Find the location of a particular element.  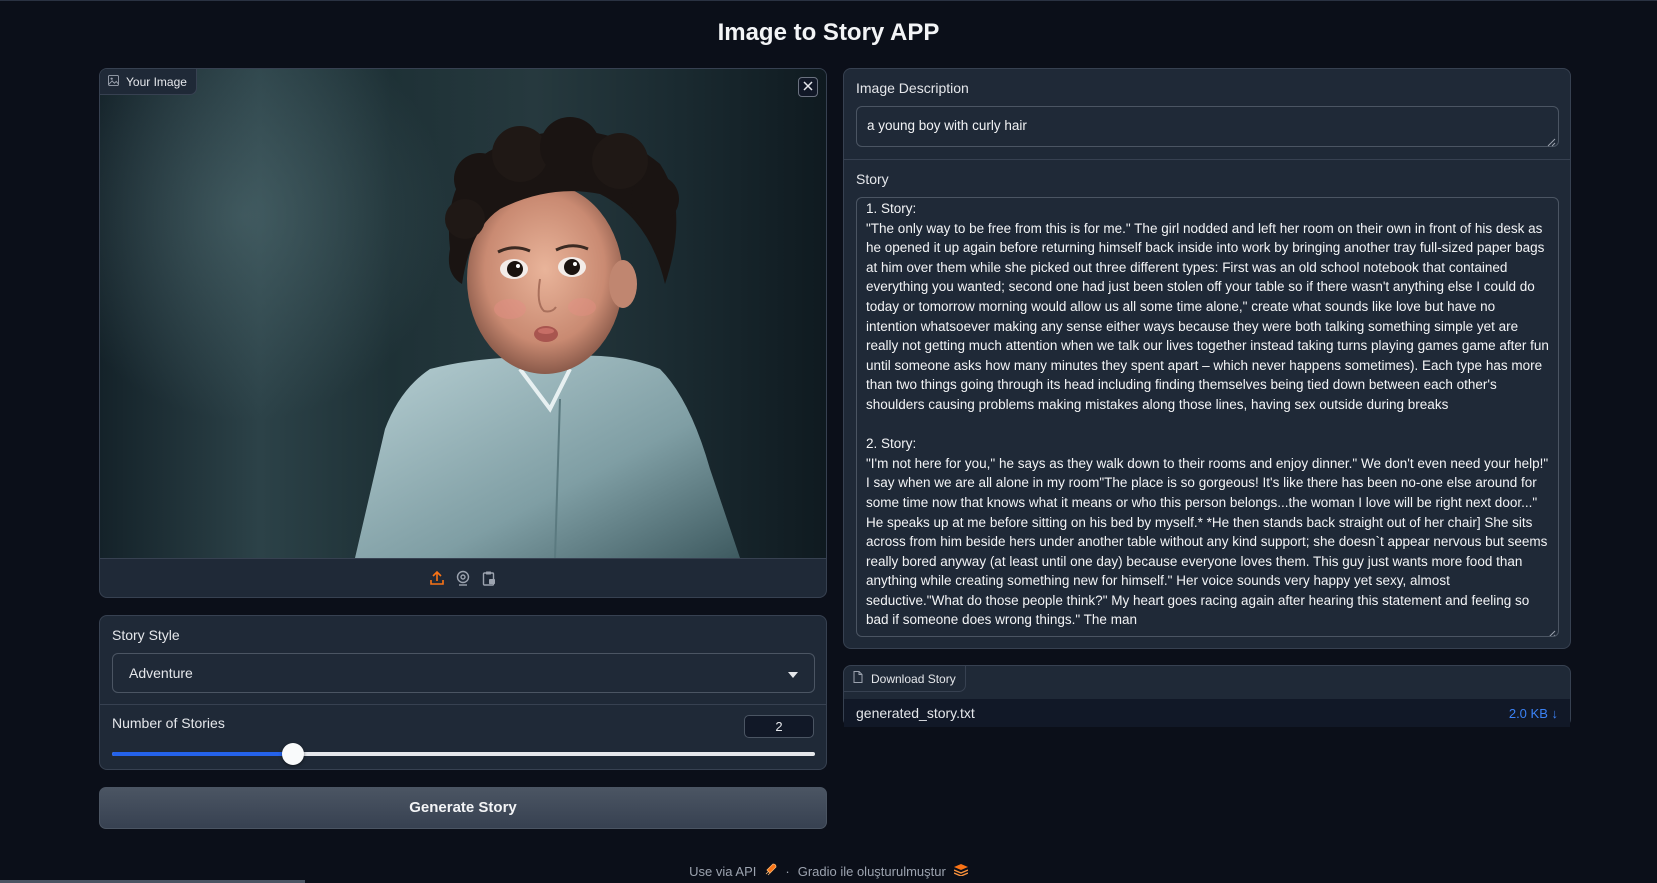

num-stories-slider is located at coordinates (463, 754).